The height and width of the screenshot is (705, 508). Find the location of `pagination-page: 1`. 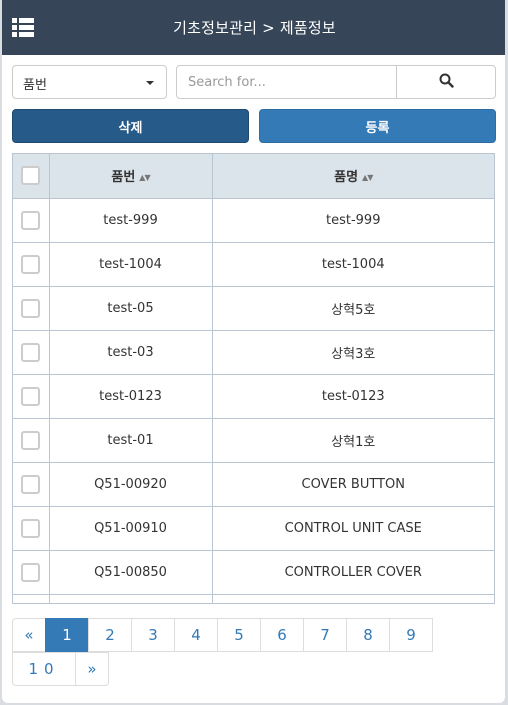

pagination-page: 1 is located at coordinates (67, 635).